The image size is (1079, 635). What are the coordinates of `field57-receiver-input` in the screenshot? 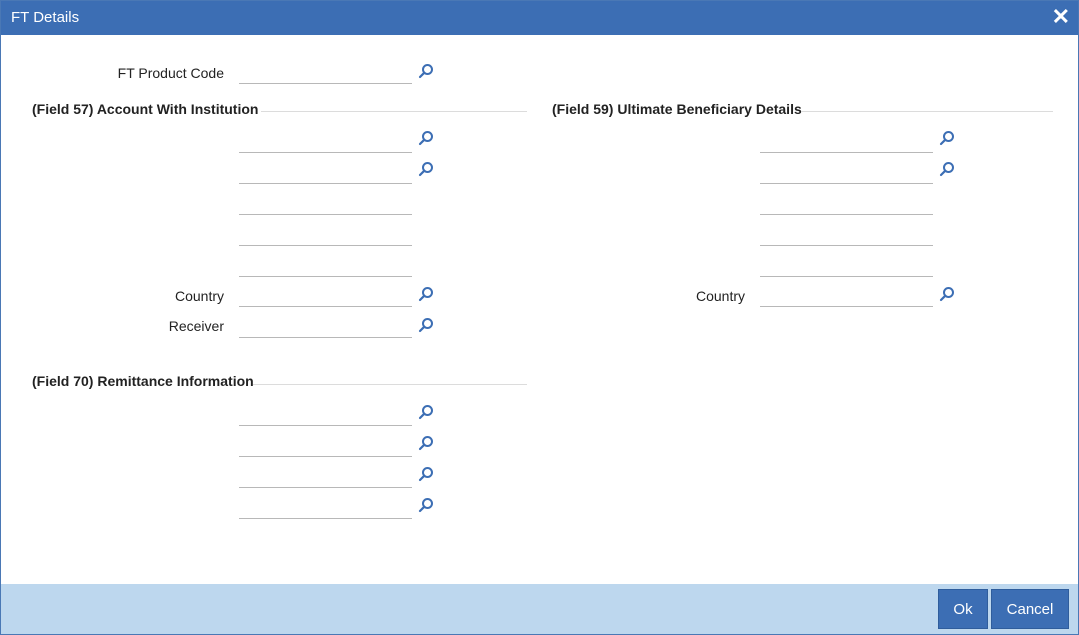 It's located at (325, 326).